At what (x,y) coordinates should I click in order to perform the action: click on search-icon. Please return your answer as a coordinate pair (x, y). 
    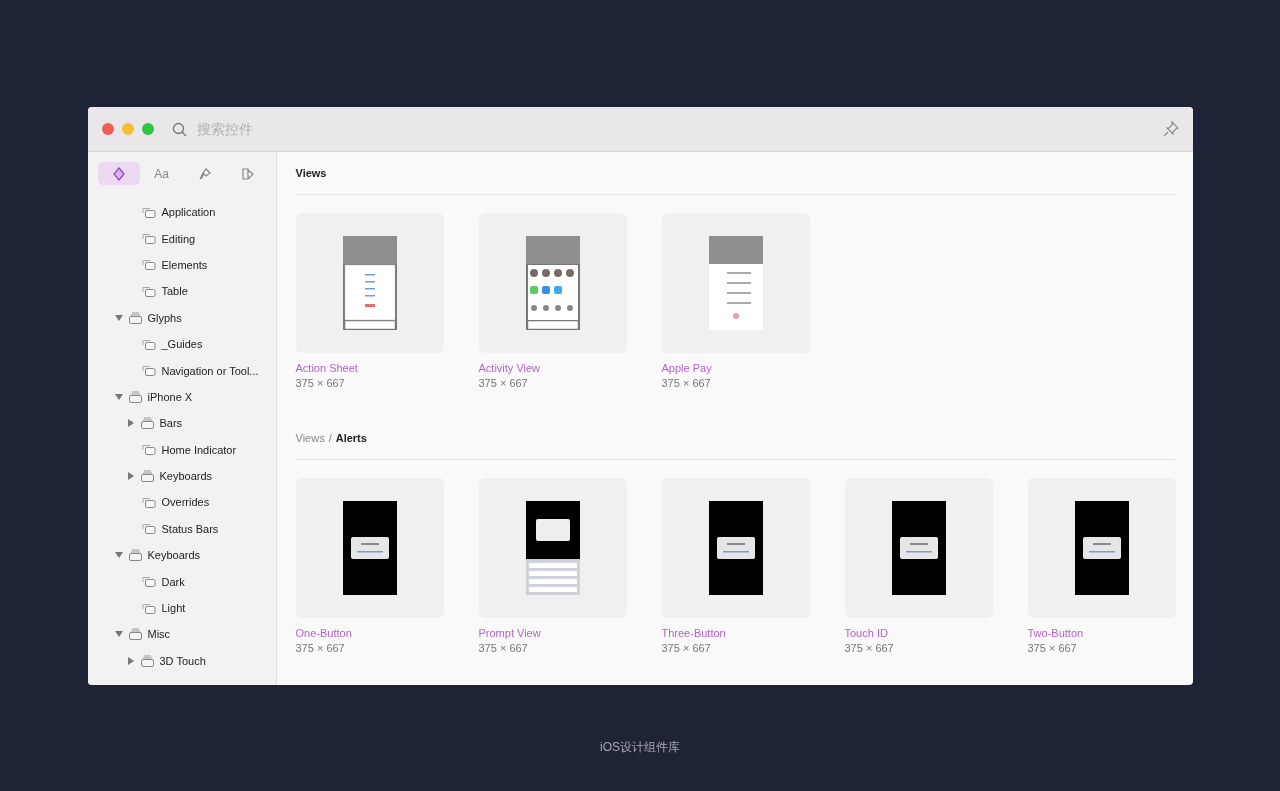
    Looking at the image, I should click on (179, 129).